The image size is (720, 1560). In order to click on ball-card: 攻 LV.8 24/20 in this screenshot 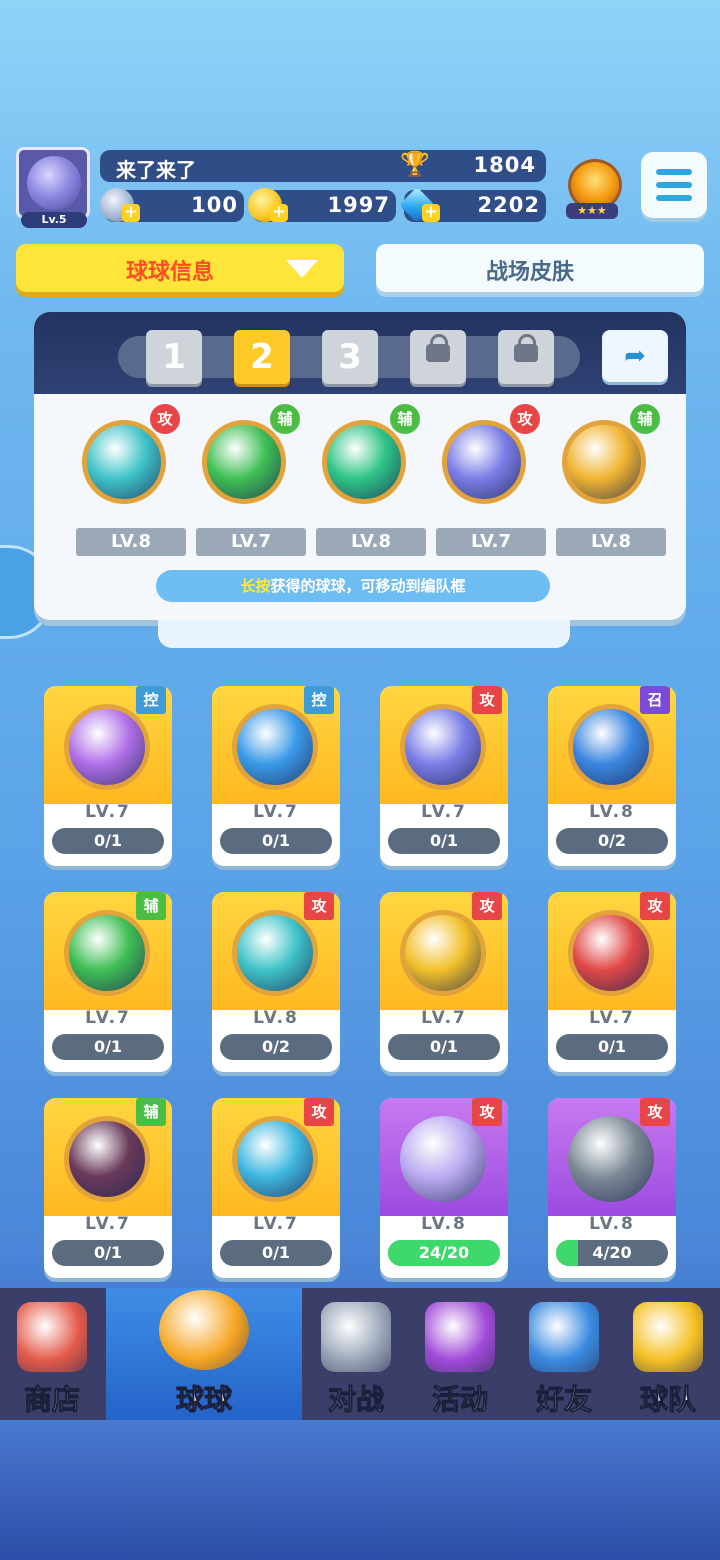, I will do `click(444, 1188)`.